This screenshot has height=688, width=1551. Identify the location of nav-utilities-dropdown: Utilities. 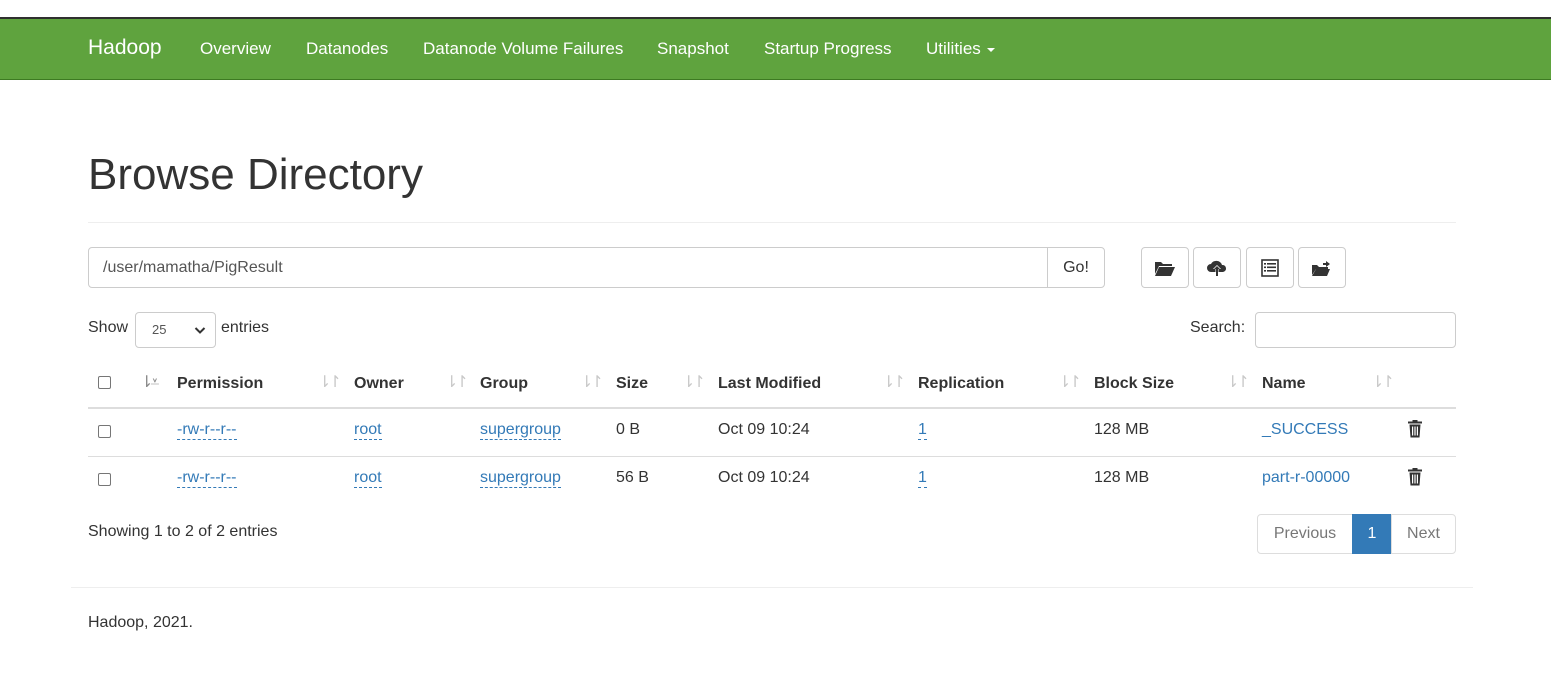
(960, 49).